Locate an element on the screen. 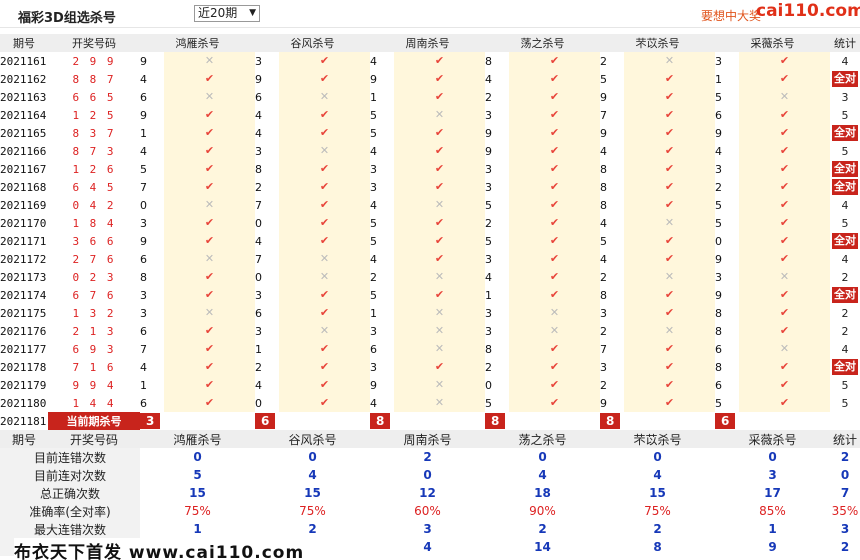 This screenshot has width=860, height=560. table-row: 2021172 2 7 6 6 ✕ 7 ✕ 4 ✔ 3 ✔ 4 ✔ 9 ✔ 4 is located at coordinates (430, 259).